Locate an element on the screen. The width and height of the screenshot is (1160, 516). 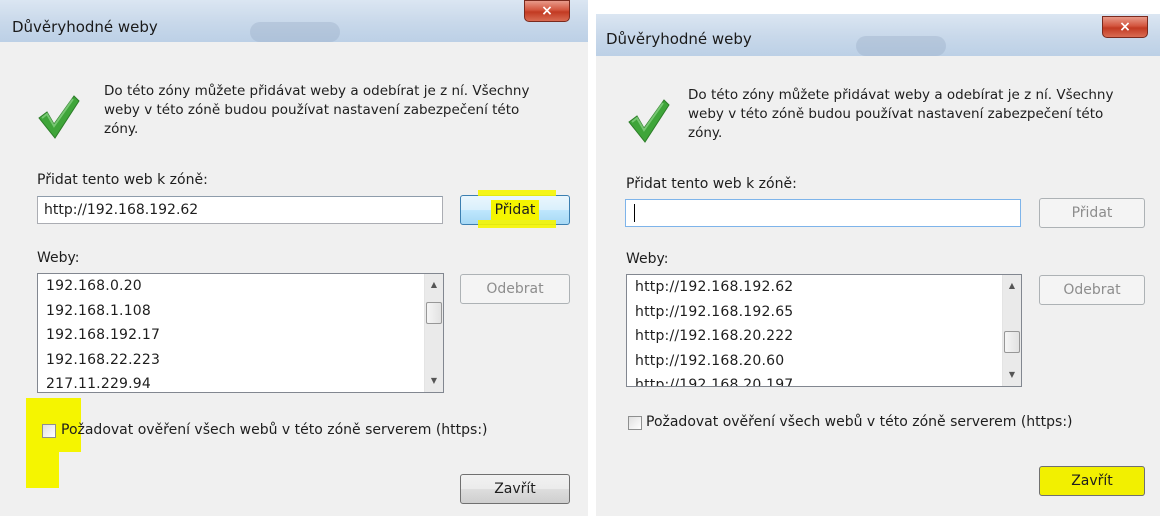
top-margin is located at coordinates (878, 7).